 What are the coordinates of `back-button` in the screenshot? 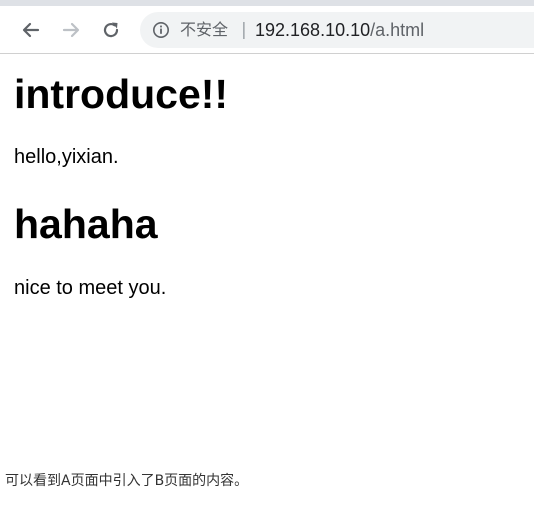 It's located at (31, 30).